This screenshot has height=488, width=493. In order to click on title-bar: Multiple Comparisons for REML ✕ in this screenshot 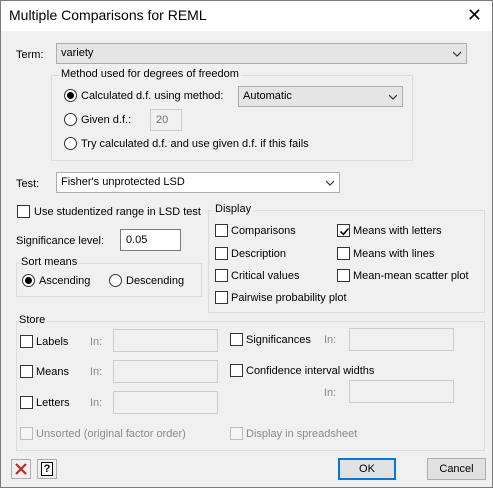, I will do `click(246, 16)`.